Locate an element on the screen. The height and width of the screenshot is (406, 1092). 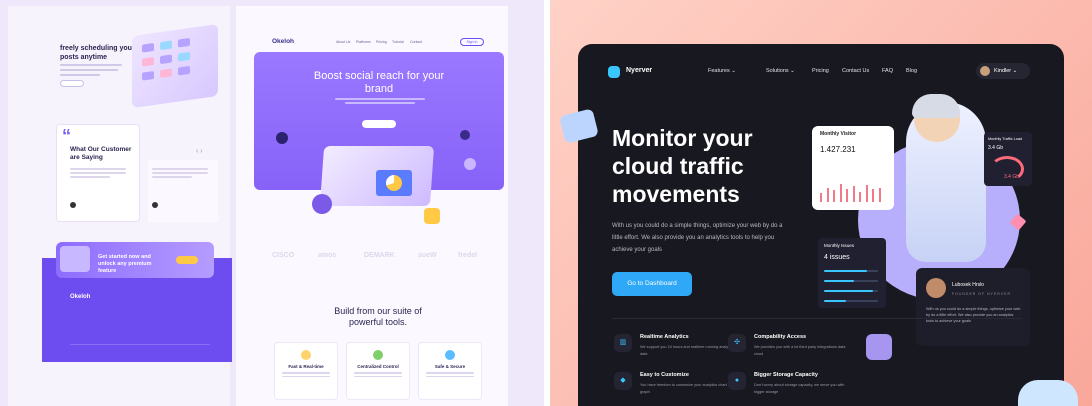
feature-title: Easy to Customize is located at coordinates (664, 375).